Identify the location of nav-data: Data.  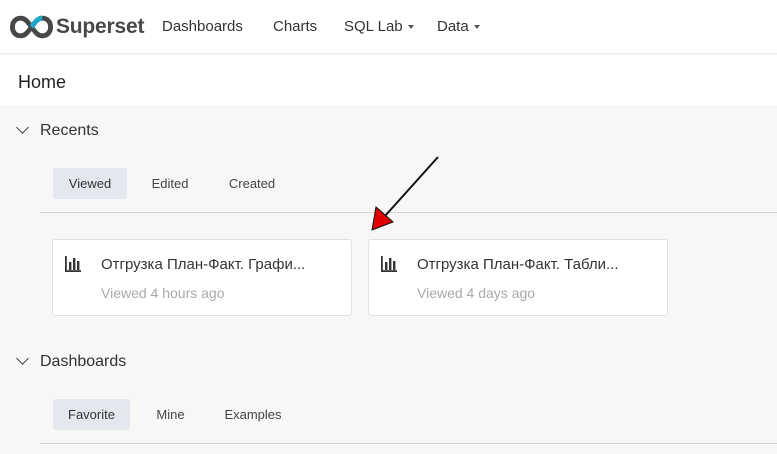
(458, 26).